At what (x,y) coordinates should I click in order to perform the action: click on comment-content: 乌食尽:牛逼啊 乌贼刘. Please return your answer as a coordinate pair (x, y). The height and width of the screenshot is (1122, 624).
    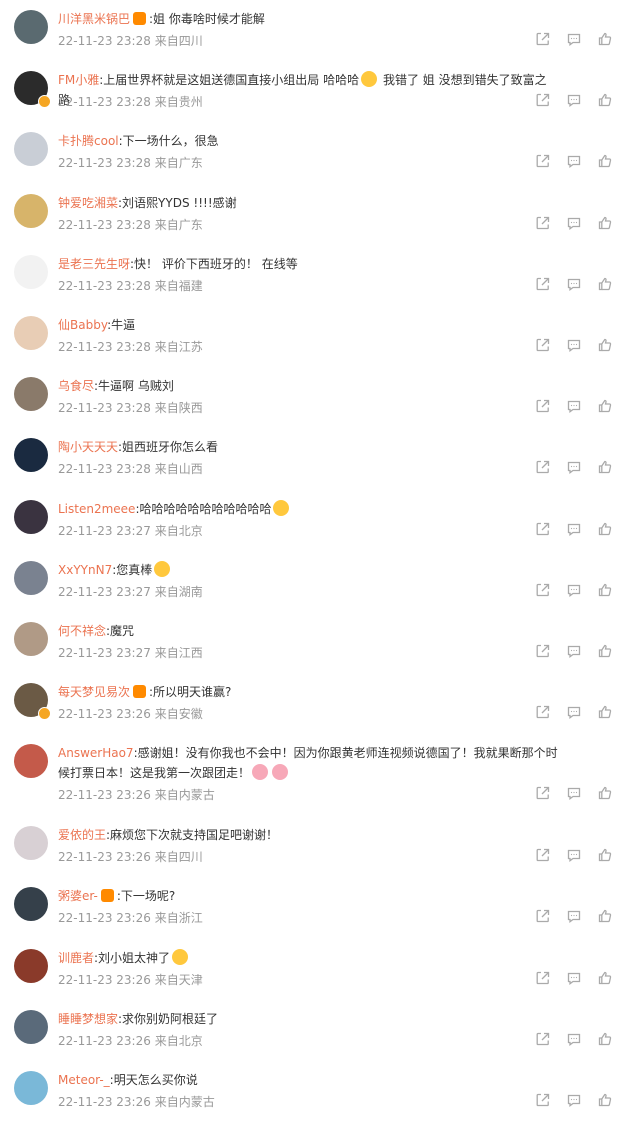
    Looking at the image, I should click on (308, 386).